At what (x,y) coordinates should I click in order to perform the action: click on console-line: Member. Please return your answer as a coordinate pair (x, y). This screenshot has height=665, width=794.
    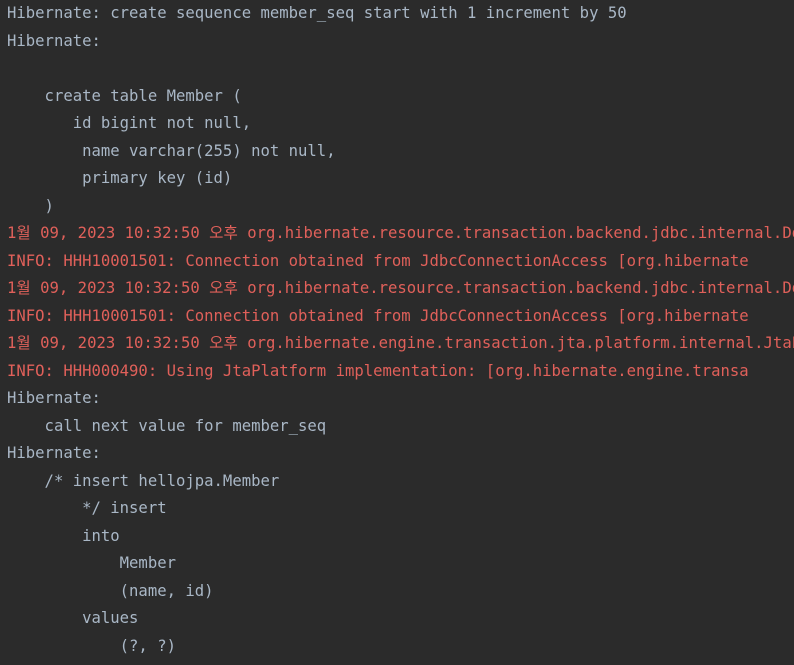
    Looking at the image, I should click on (91, 563).